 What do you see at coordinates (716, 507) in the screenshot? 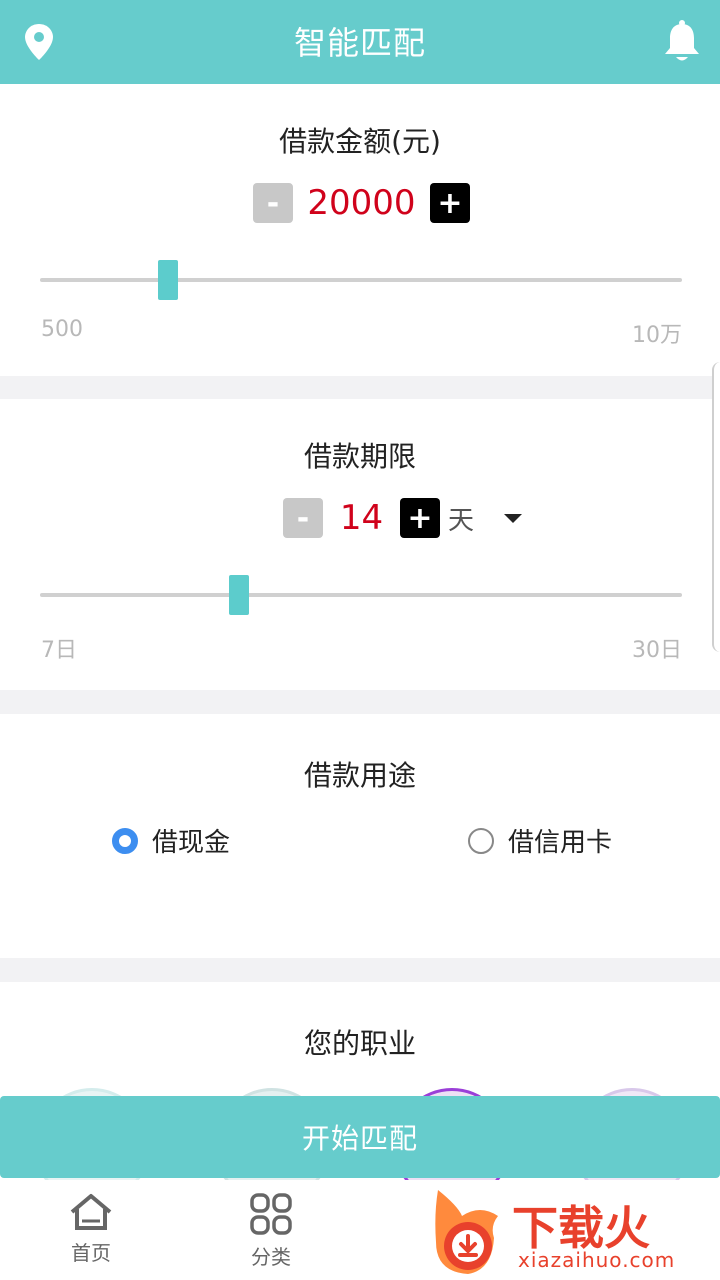
I see `scroll-edge-indicator` at bounding box center [716, 507].